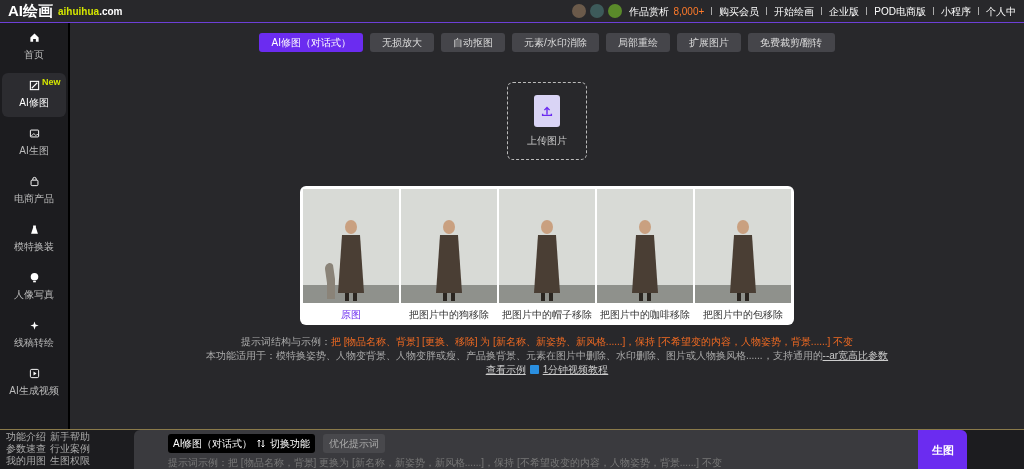  What do you see at coordinates (311, 42) in the screenshot?
I see `tab: AI修图（对话式）` at bounding box center [311, 42].